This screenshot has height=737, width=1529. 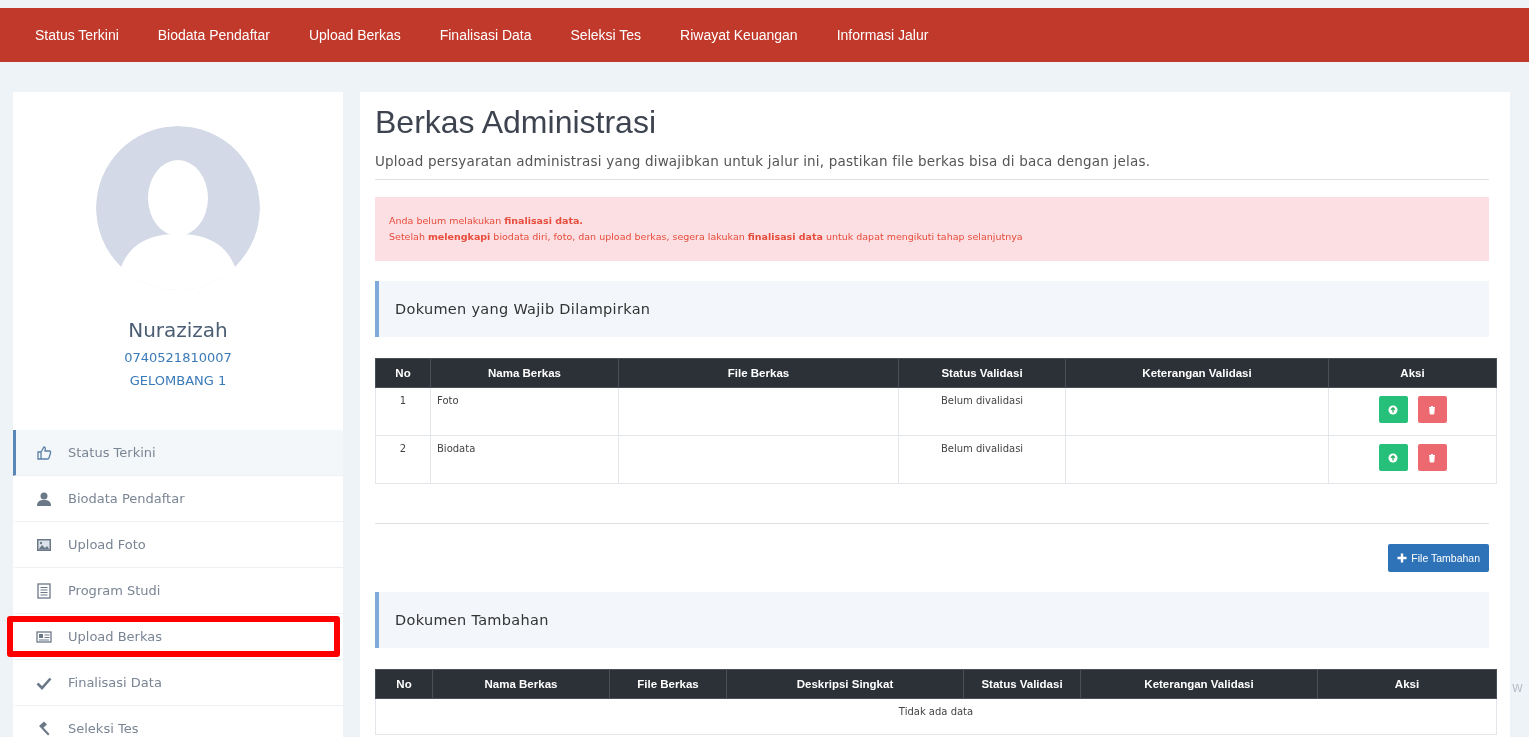 What do you see at coordinates (485, 35) in the screenshot?
I see `nav-link: Finalisasi Data` at bounding box center [485, 35].